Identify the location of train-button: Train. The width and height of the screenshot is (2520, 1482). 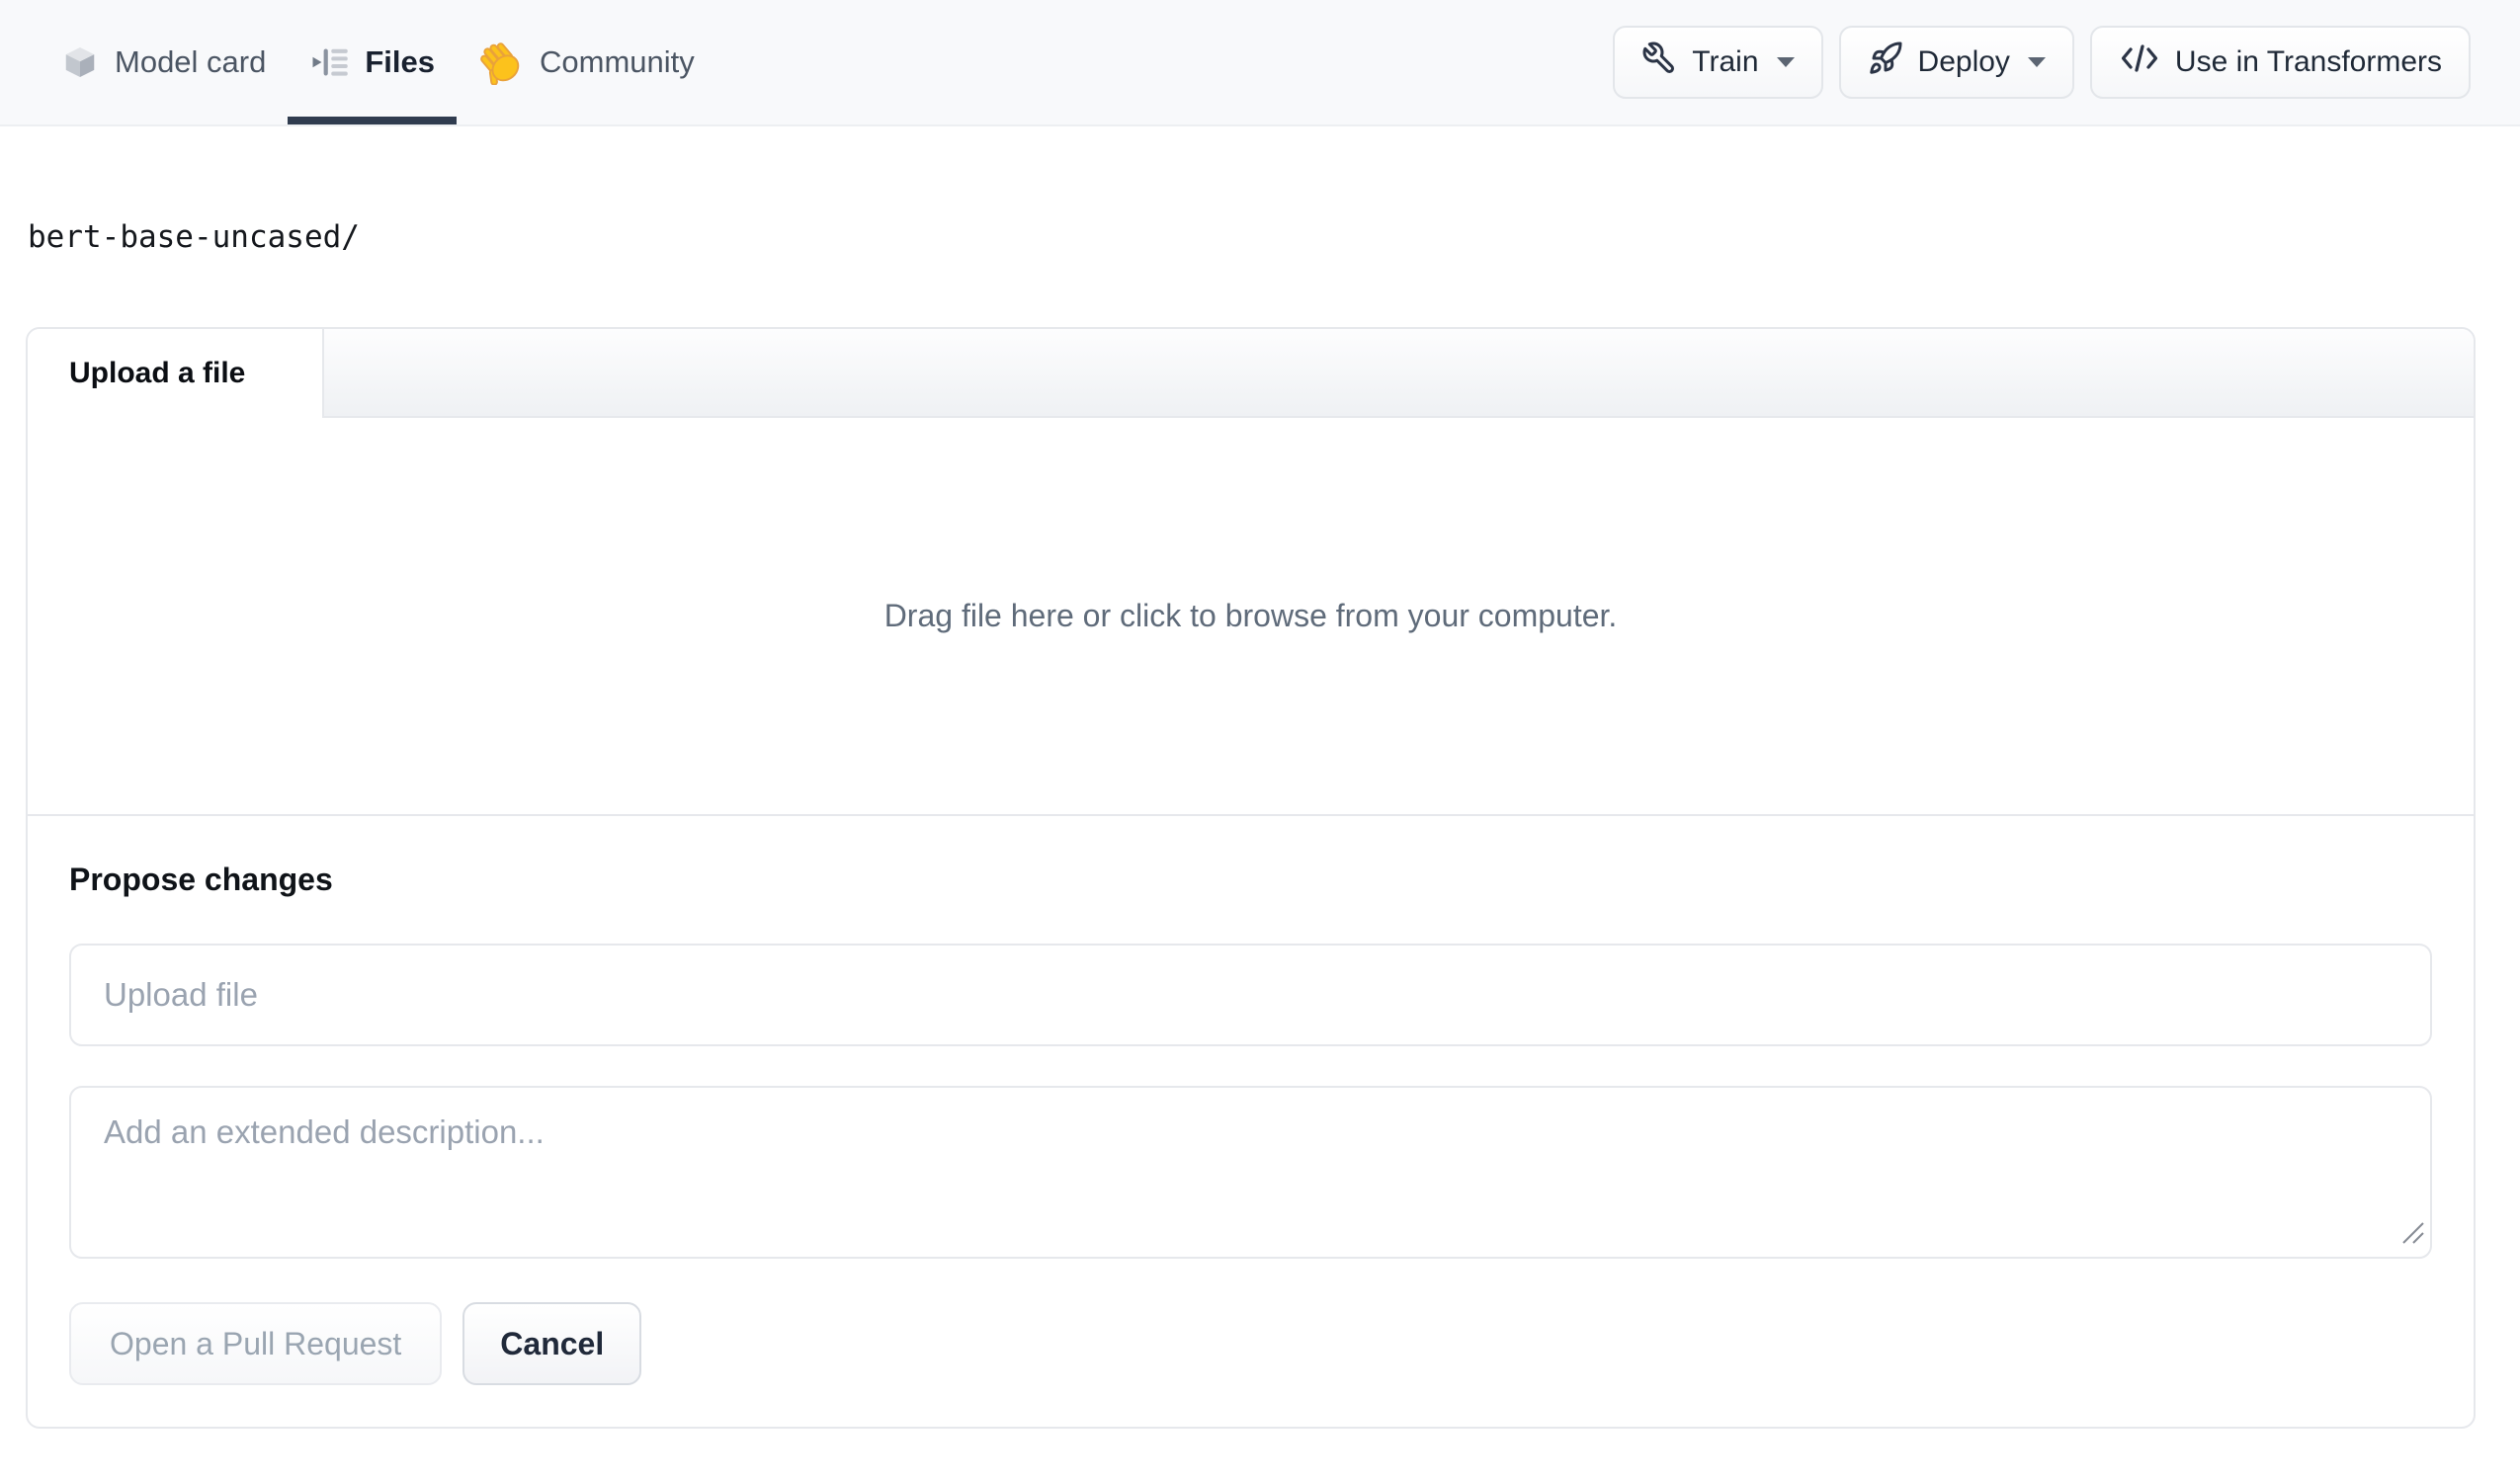
(1718, 62).